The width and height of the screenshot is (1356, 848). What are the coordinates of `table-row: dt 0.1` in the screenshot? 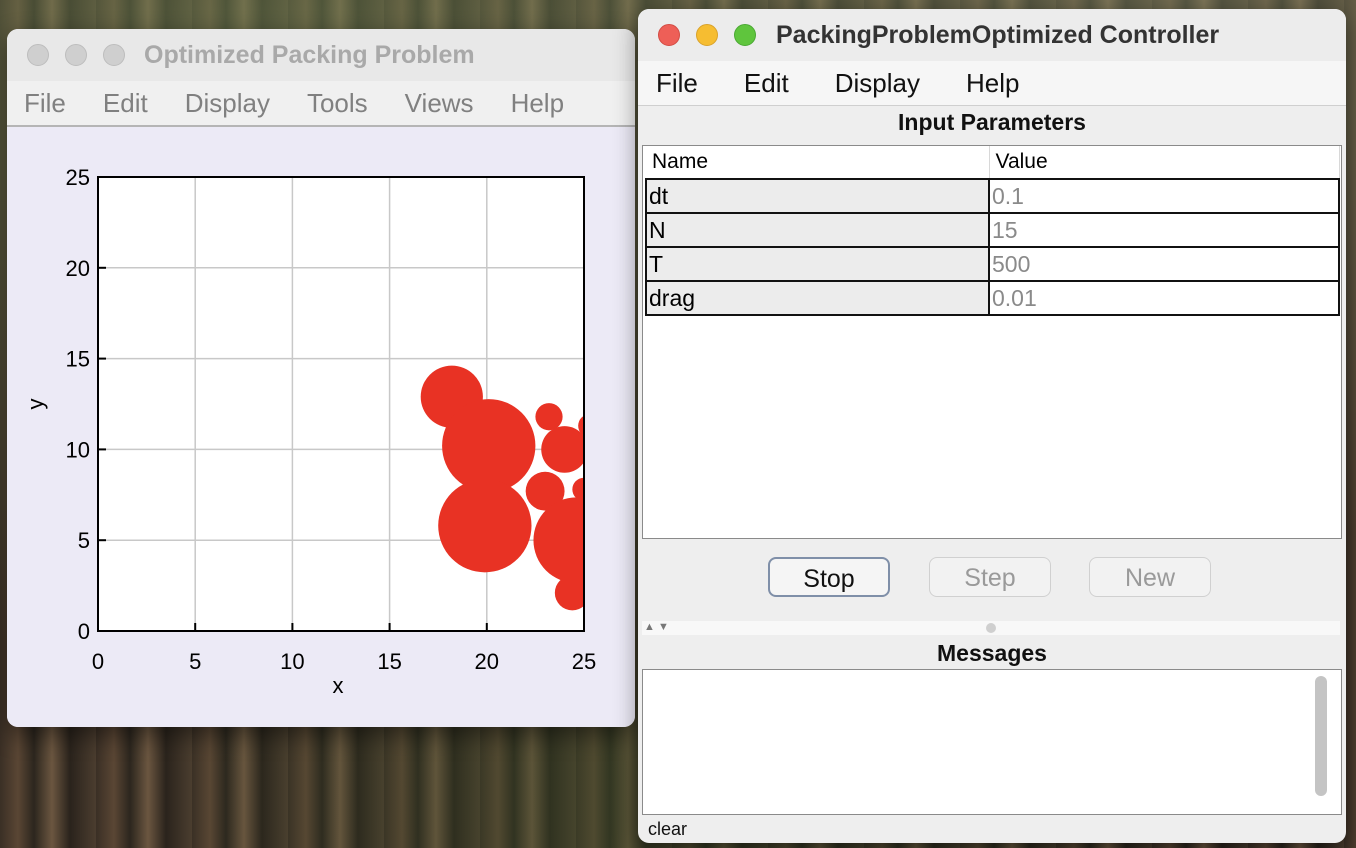 It's located at (992, 196).